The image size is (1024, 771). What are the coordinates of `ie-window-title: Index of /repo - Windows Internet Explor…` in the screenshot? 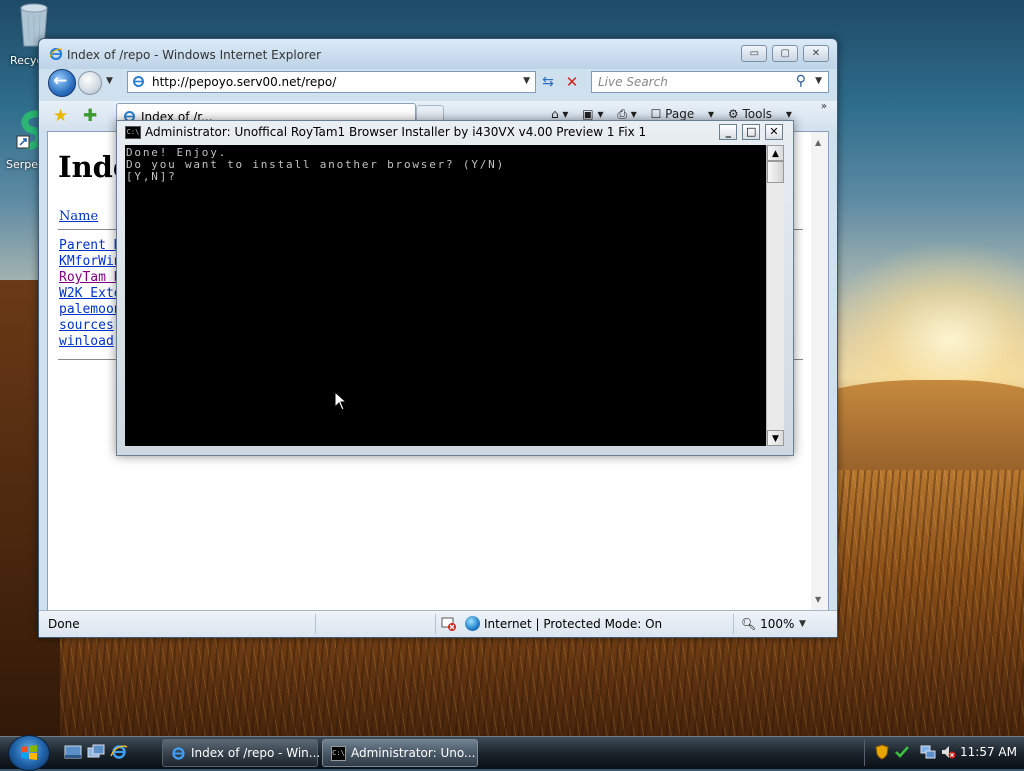 It's located at (194, 55).